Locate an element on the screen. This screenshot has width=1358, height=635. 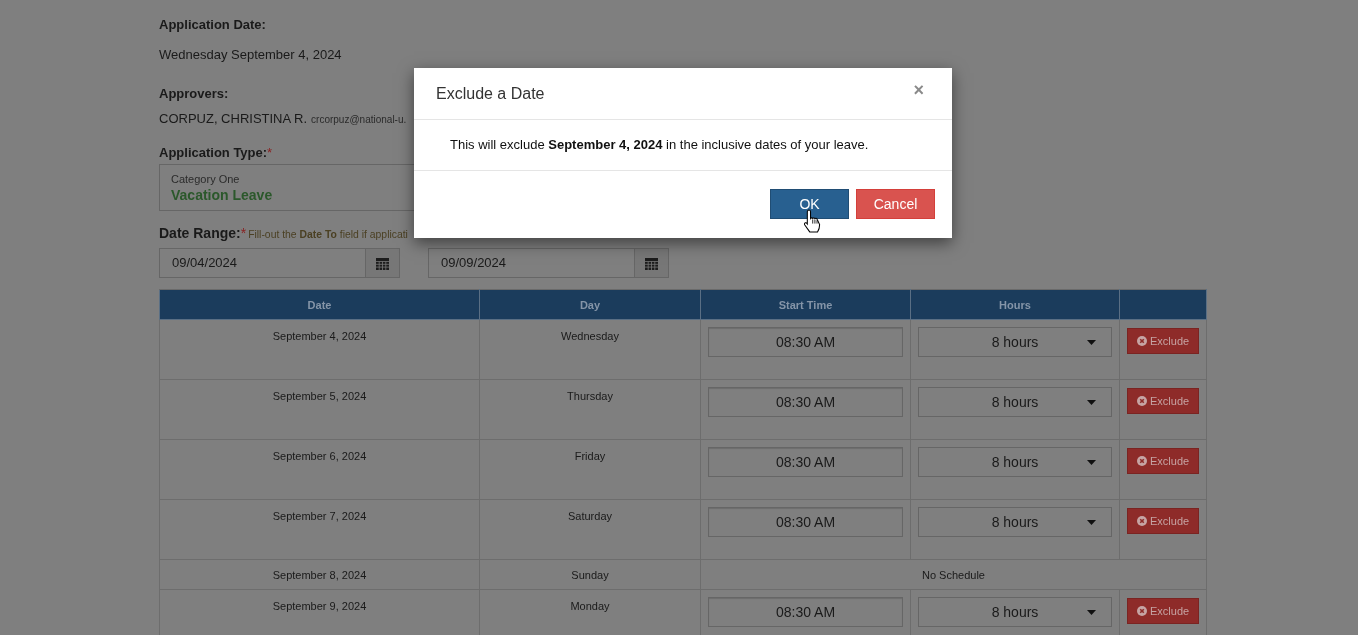
table-cell: September 7, 2024 is located at coordinates (319, 529).